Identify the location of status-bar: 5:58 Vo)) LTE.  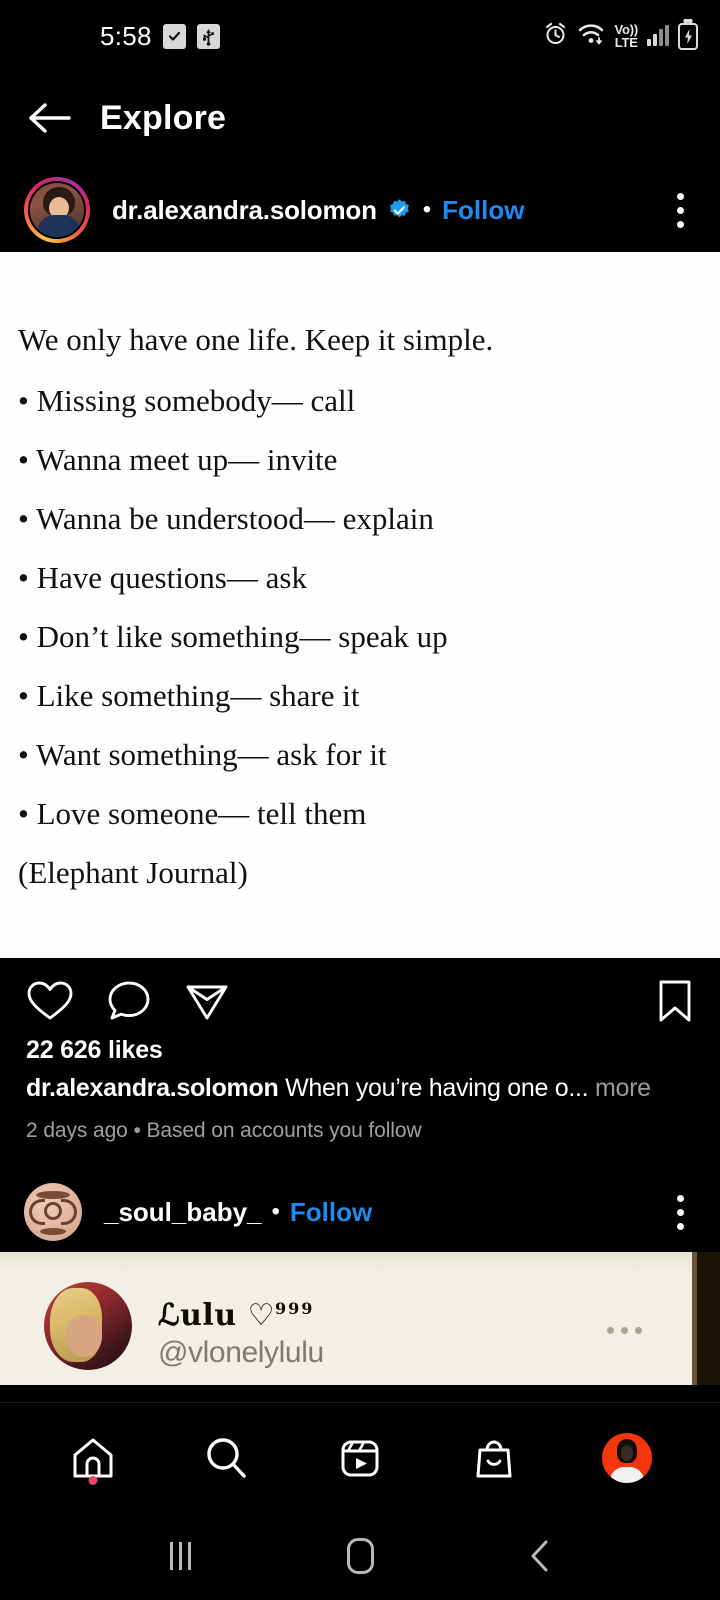
(360, 36).